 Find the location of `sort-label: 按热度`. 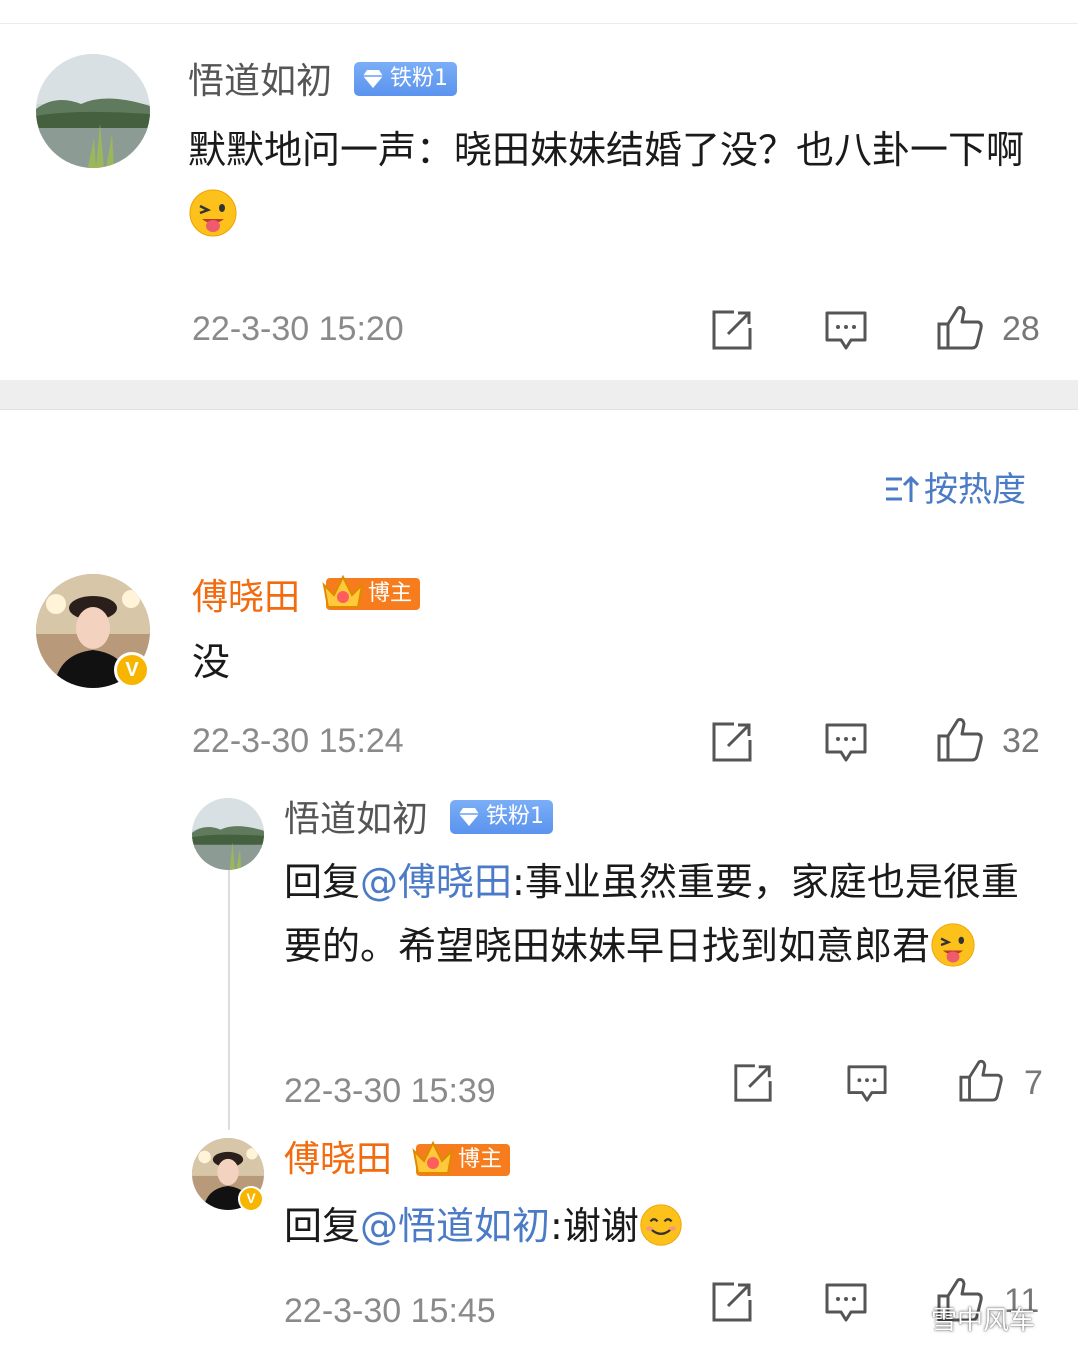

sort-label: 按热度 is located at coordinates (975, 490).